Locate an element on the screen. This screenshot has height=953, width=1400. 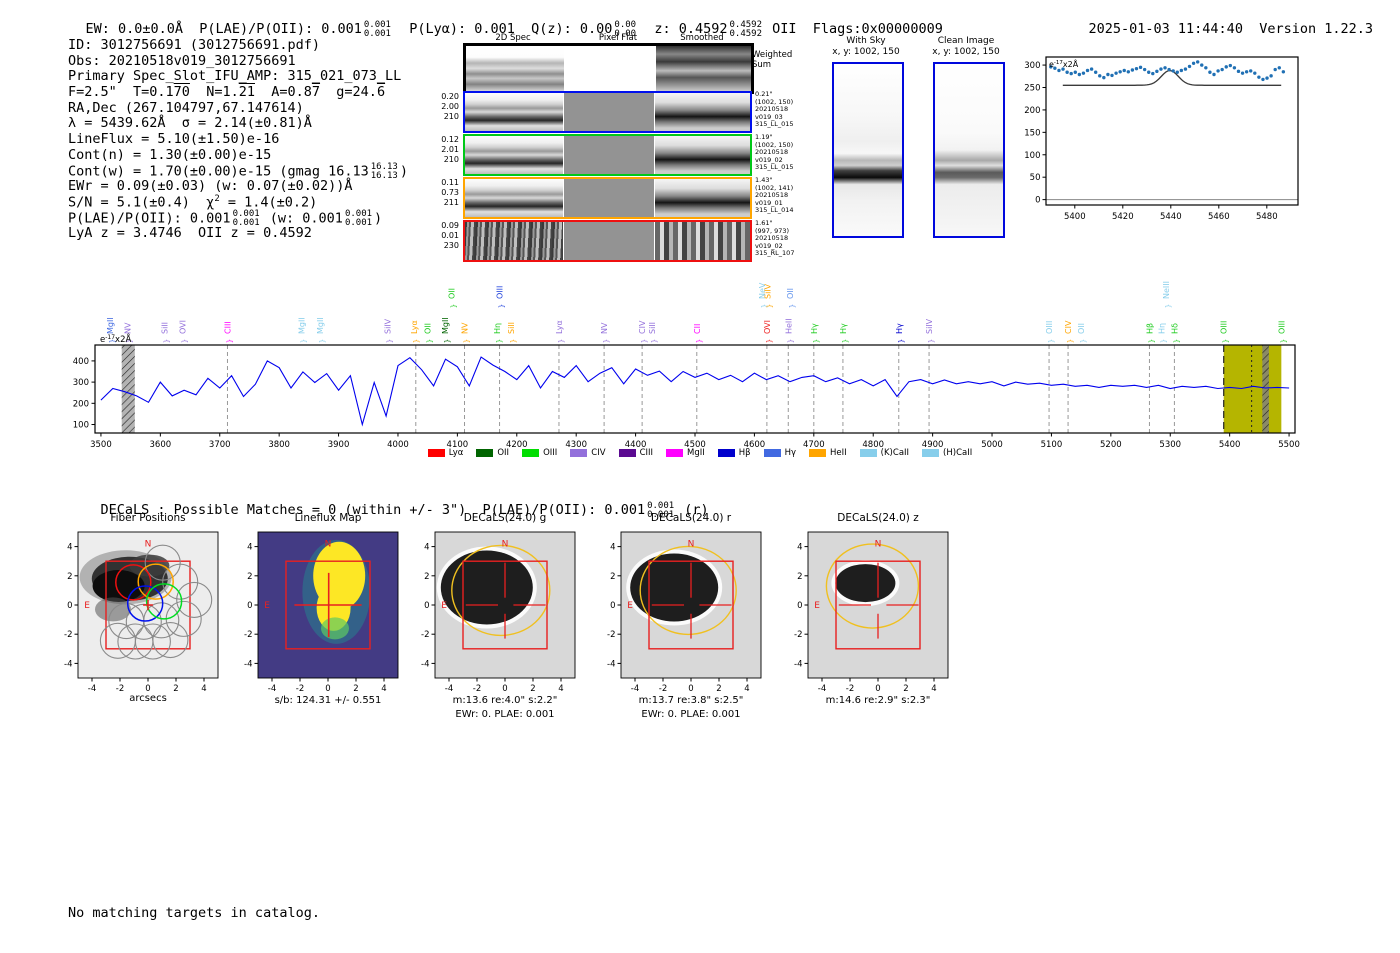
emission-line-label: Hδ is located at coordinates (1174, 328).